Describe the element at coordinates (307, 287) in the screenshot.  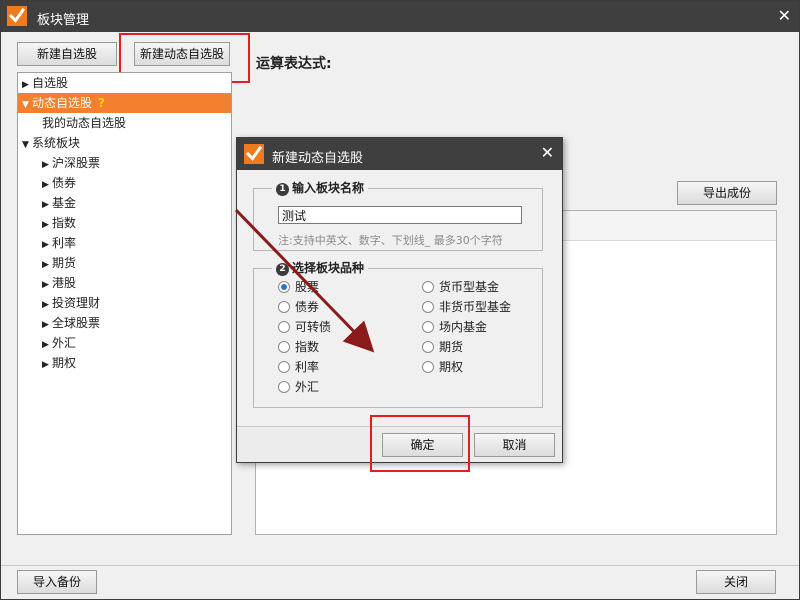
I see `board-type-radio-label: 股票` at that location.